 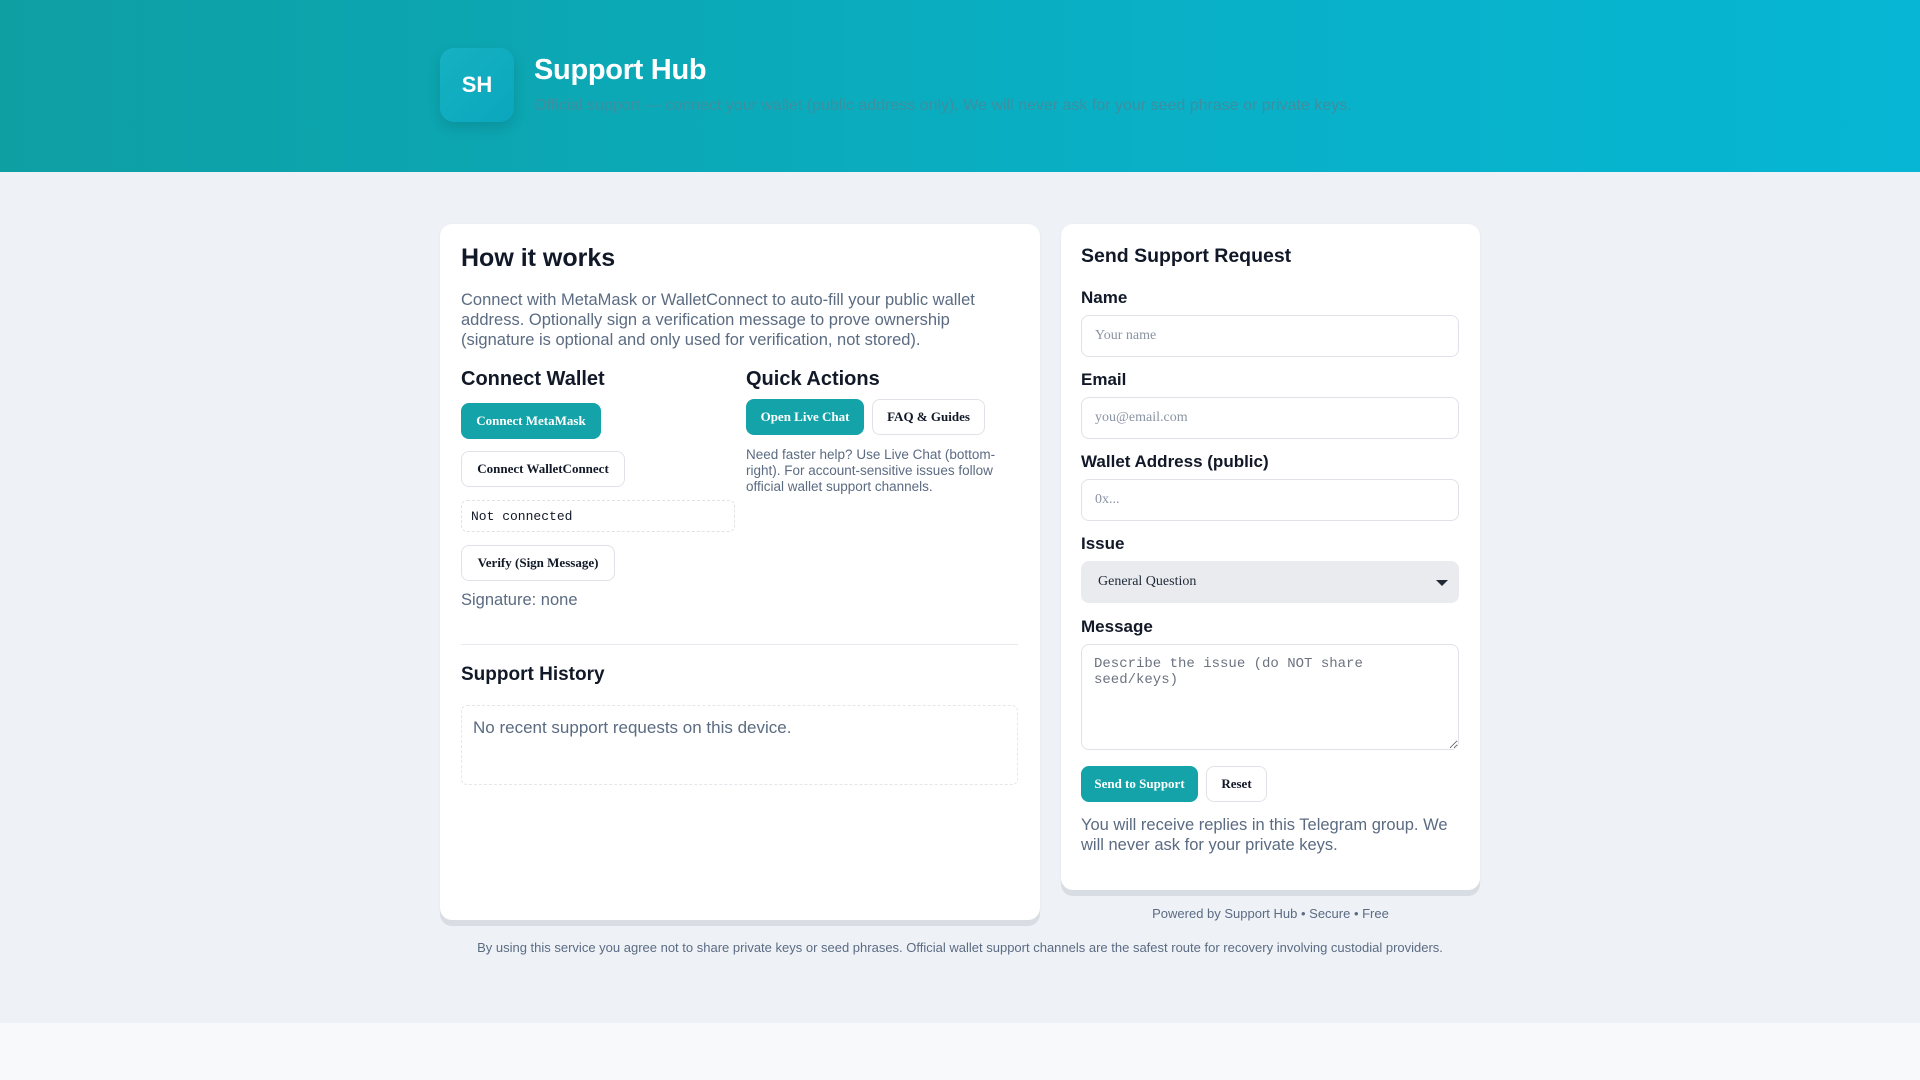 What do you see at coordinates (1270, 913) in the screenshot?
I see `powered-by-text: Powered by Support Hub • Secure • Free` at bounding box center [1270, 913].